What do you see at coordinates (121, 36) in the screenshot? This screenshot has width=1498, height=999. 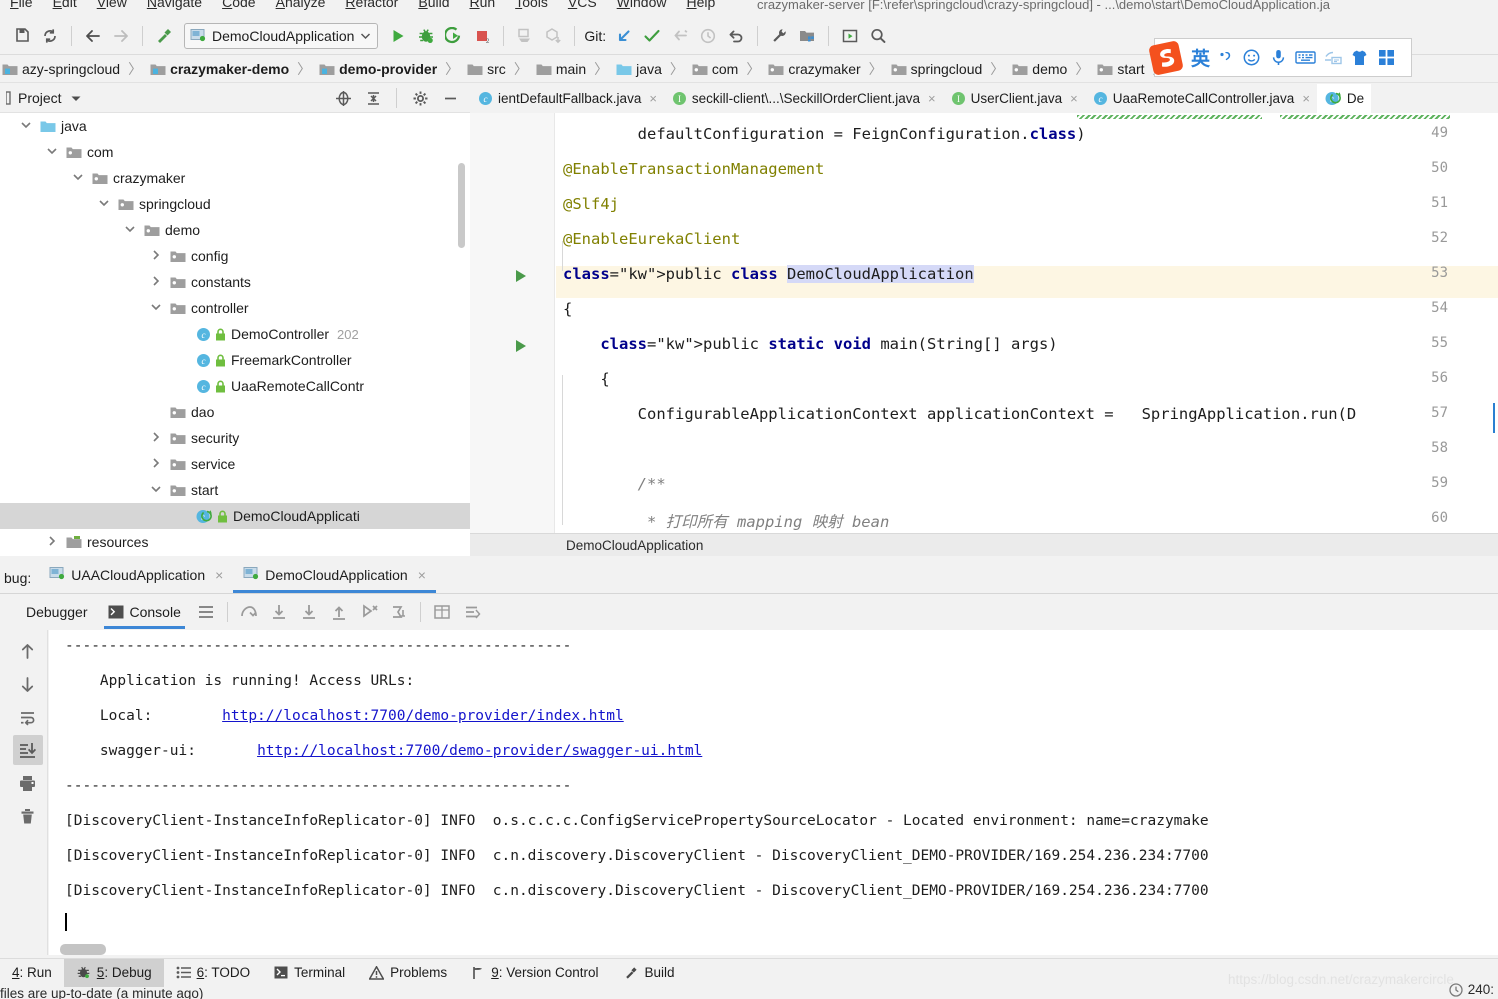 I see `forward-icon` at bounding box center [121, 36].